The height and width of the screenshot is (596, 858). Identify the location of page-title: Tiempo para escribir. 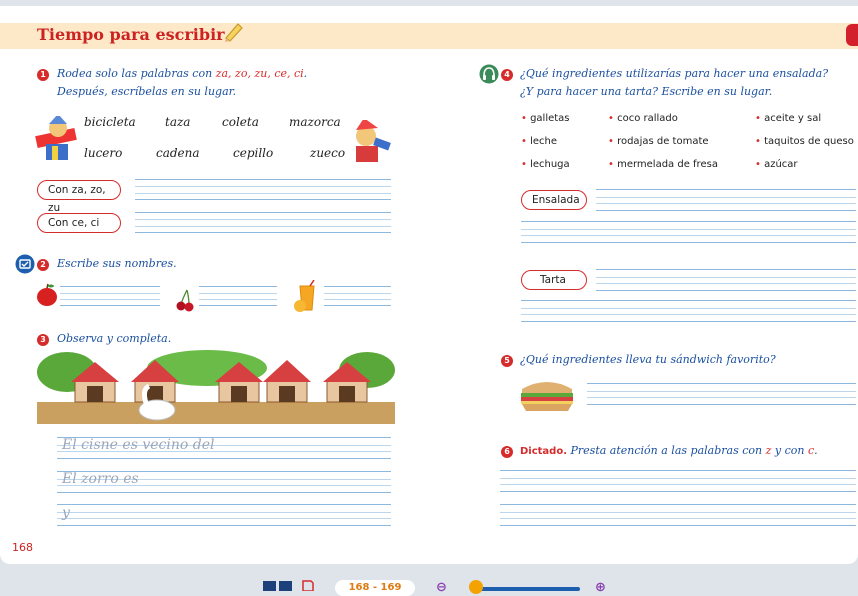
(131, 34).